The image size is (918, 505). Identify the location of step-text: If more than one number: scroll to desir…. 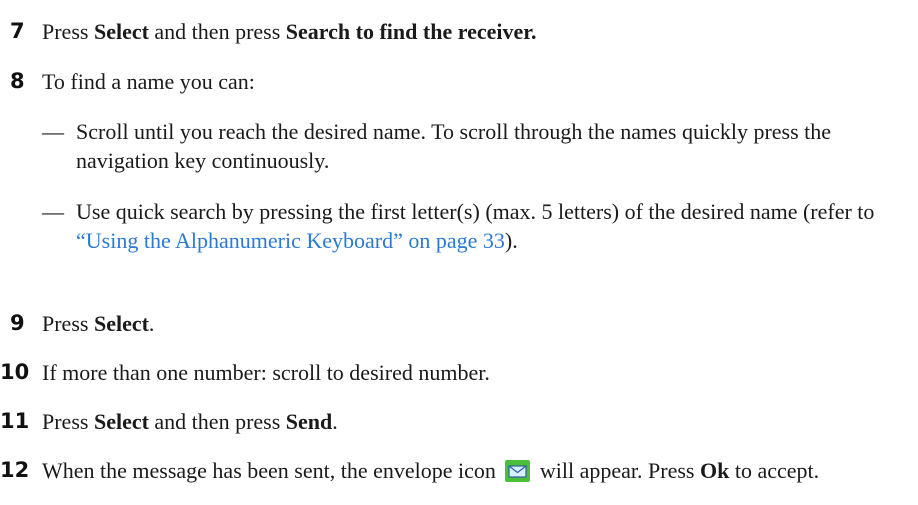
(266, 372).